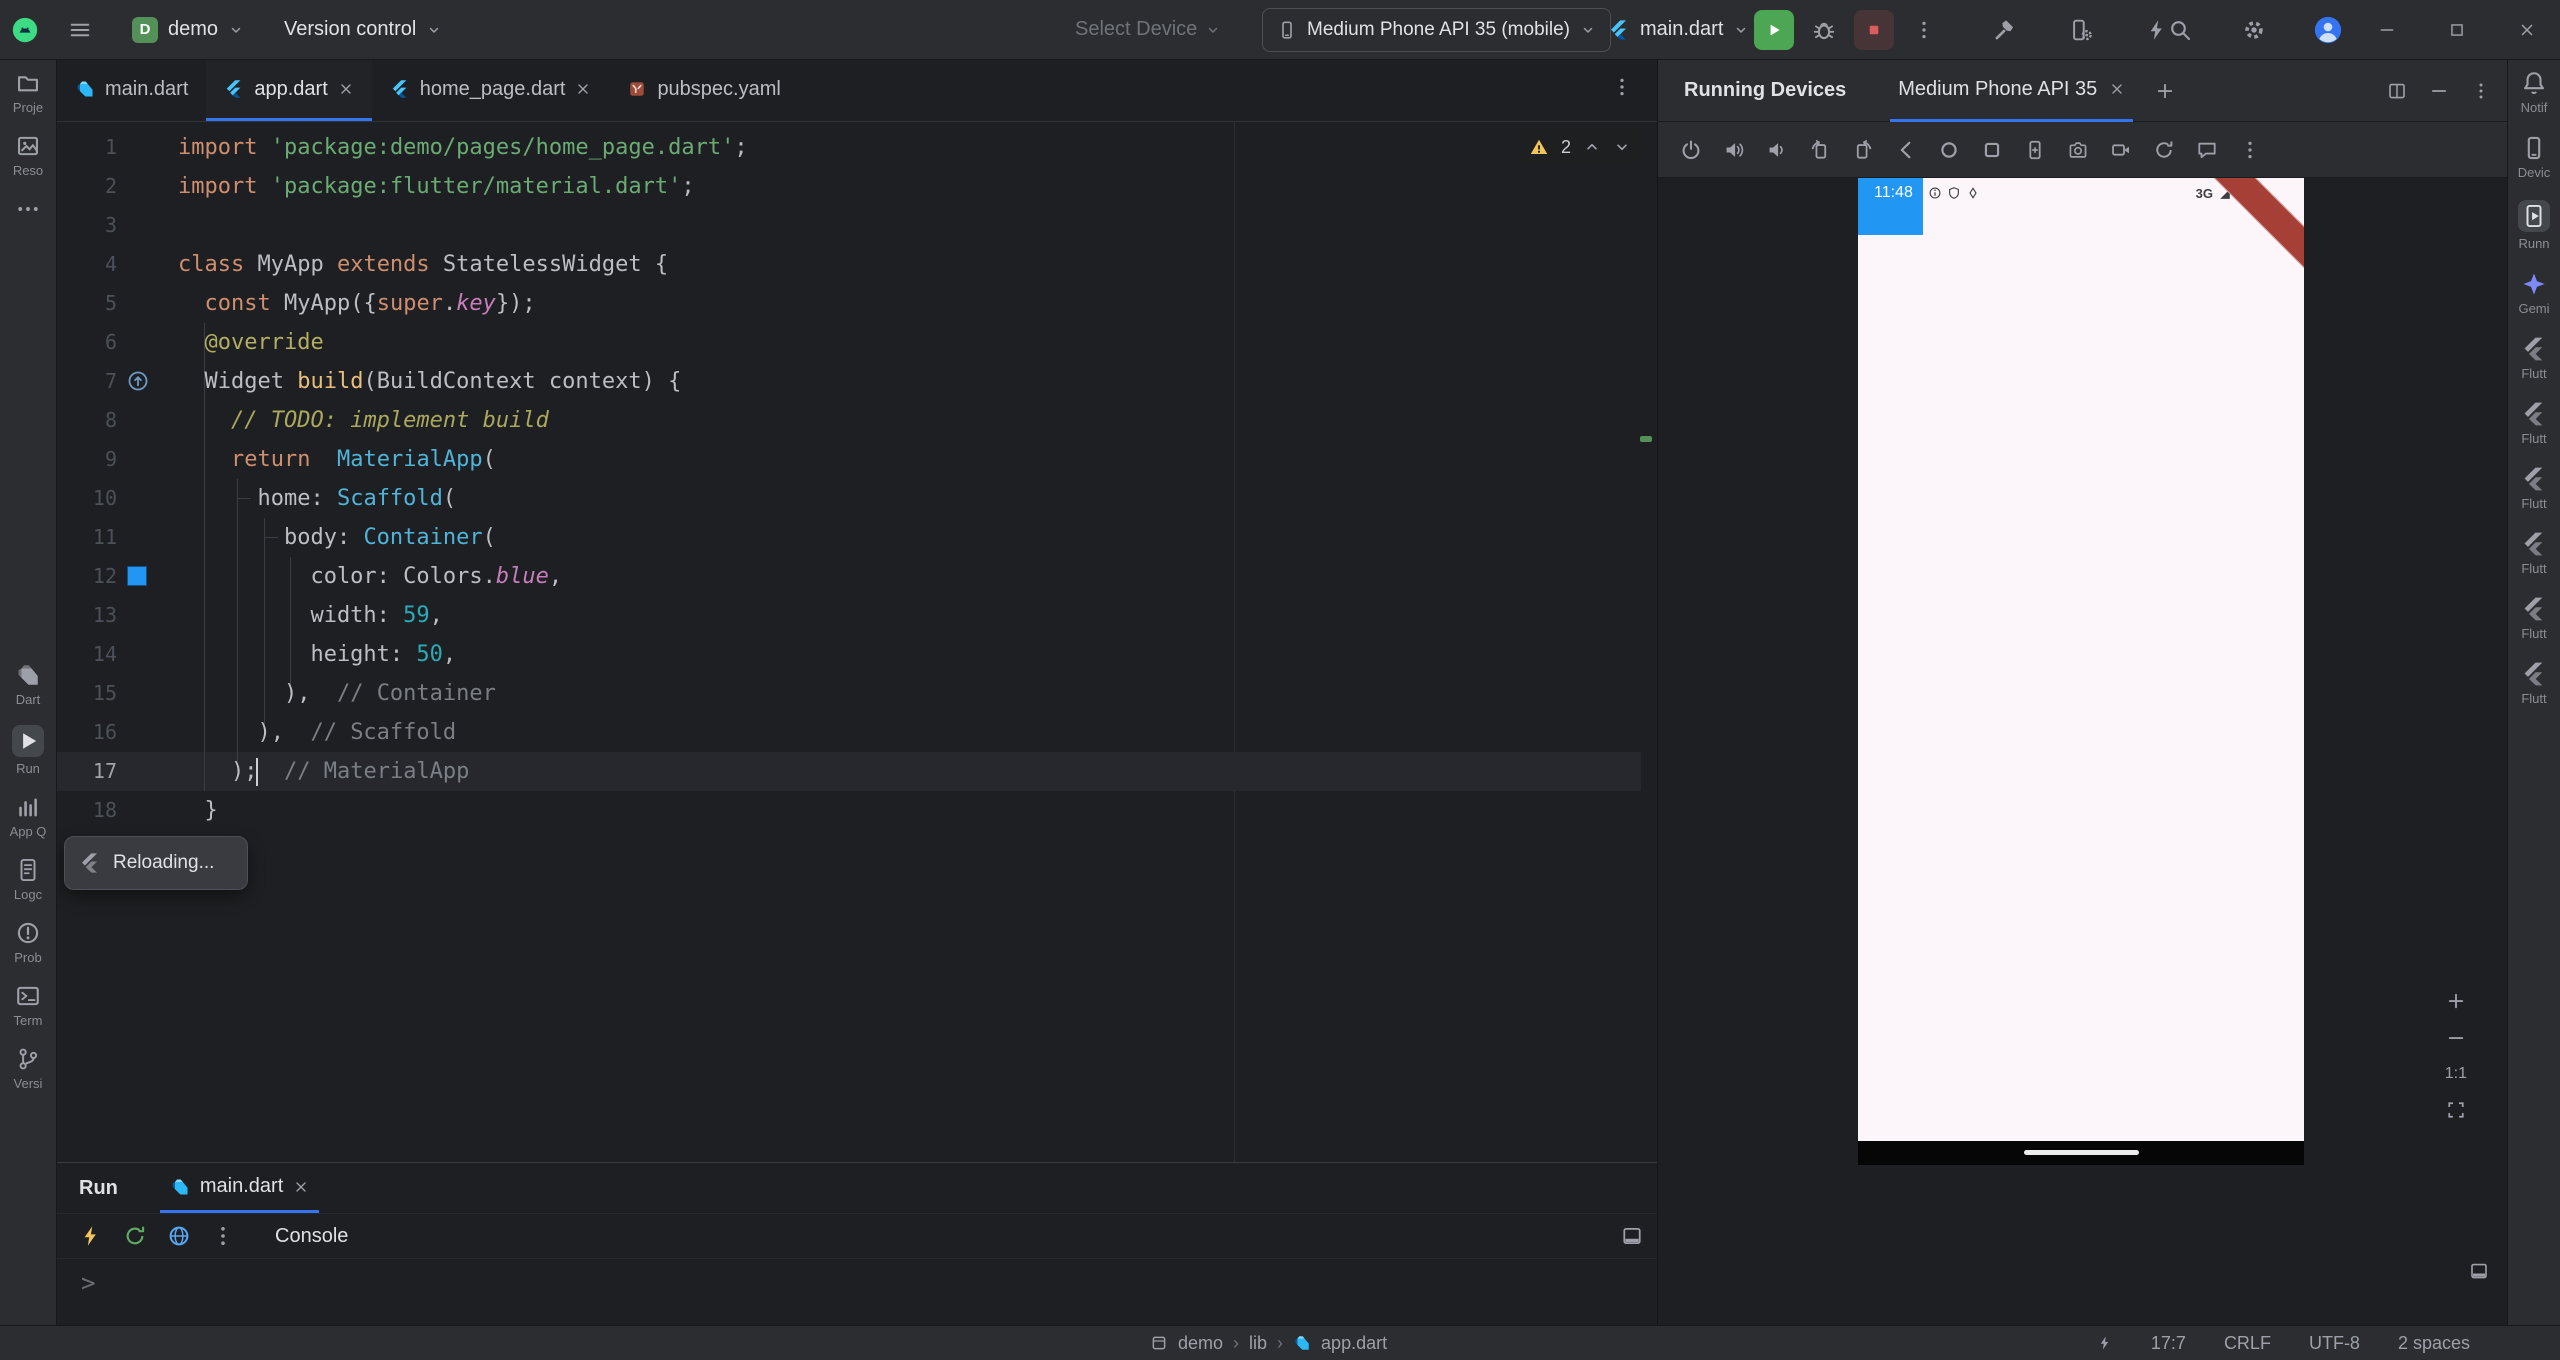 This screenshot has width=2560, height=1360. I want to click on color-swatch-icon, so click(137, 576).